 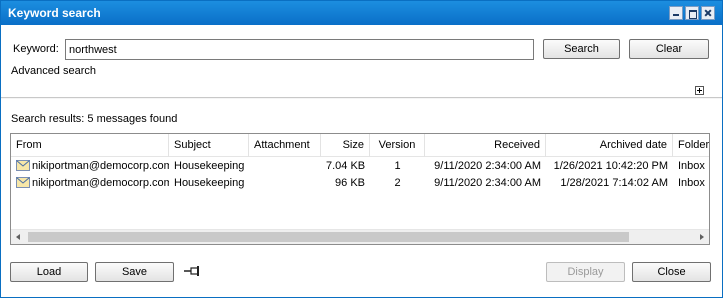 What do you see at coordinates (345, 145) in the screenshot?
I see `column-header-size: Size` at bounding box center [345, 145].